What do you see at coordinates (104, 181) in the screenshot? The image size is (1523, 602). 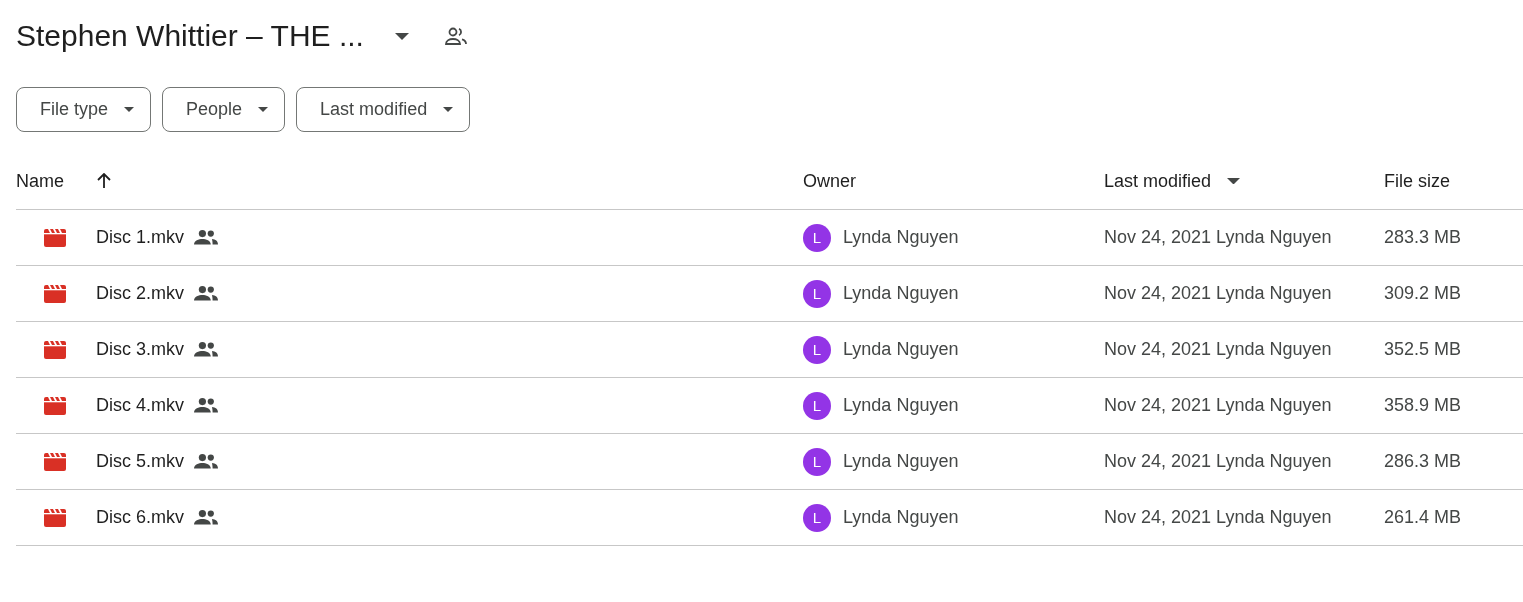 I see `sort-arrow-icon` at bounding box center [104, 181].